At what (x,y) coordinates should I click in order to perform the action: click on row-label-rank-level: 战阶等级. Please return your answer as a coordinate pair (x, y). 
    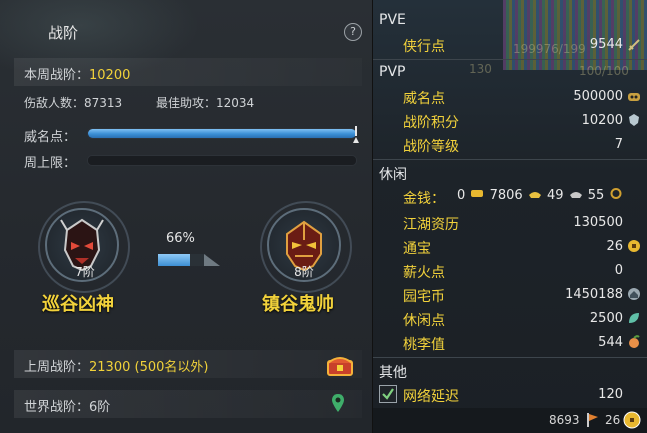
    Looking at the image, I should click on (431, 147).